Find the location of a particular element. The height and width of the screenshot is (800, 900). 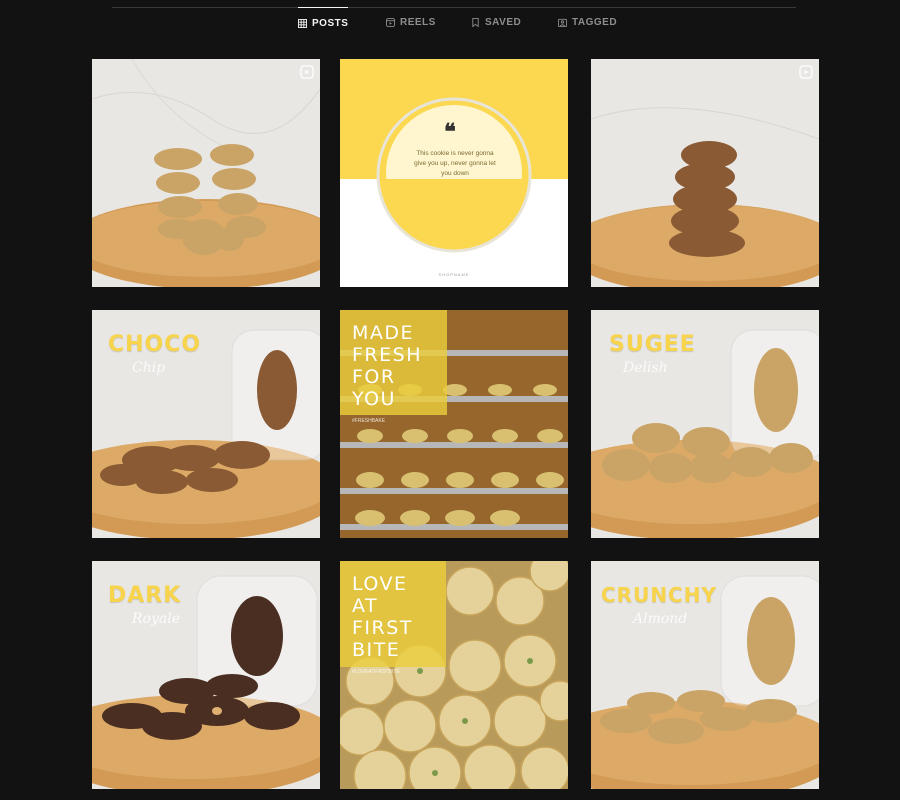

product-subtitle: Royale is located at coordinates (156, 619).